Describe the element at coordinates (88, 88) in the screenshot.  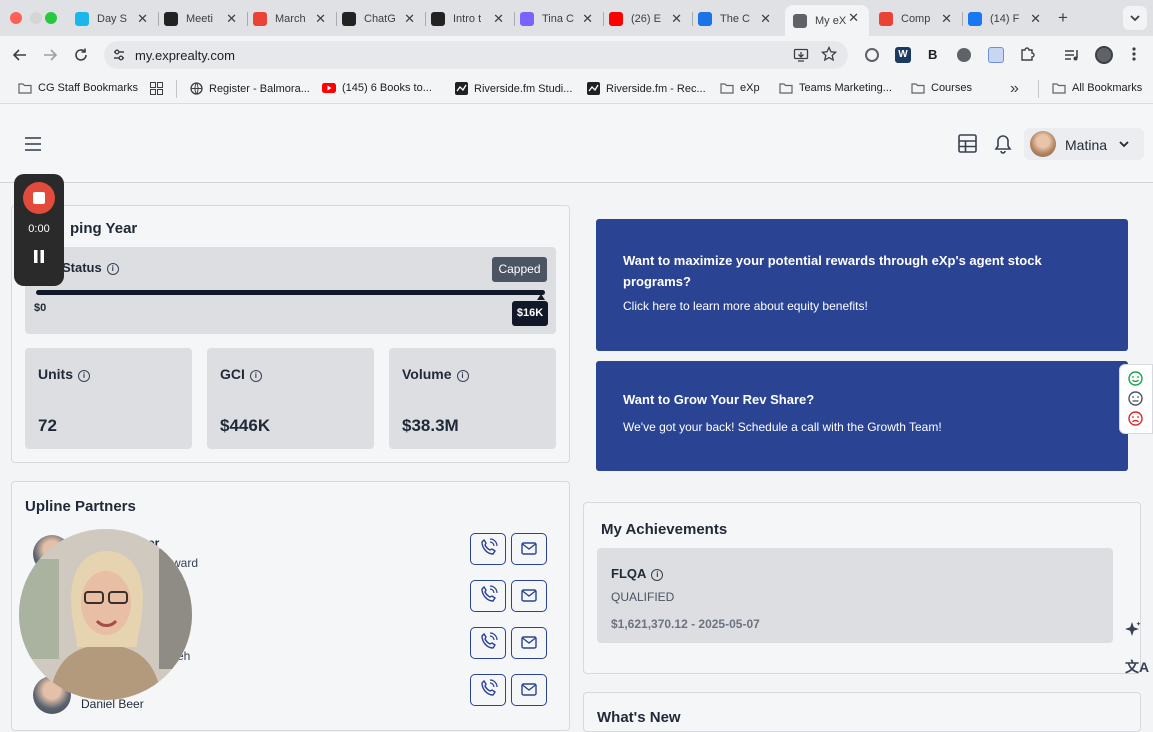
I see `bookmark-label: CG Staff Bookmarks` at that location.